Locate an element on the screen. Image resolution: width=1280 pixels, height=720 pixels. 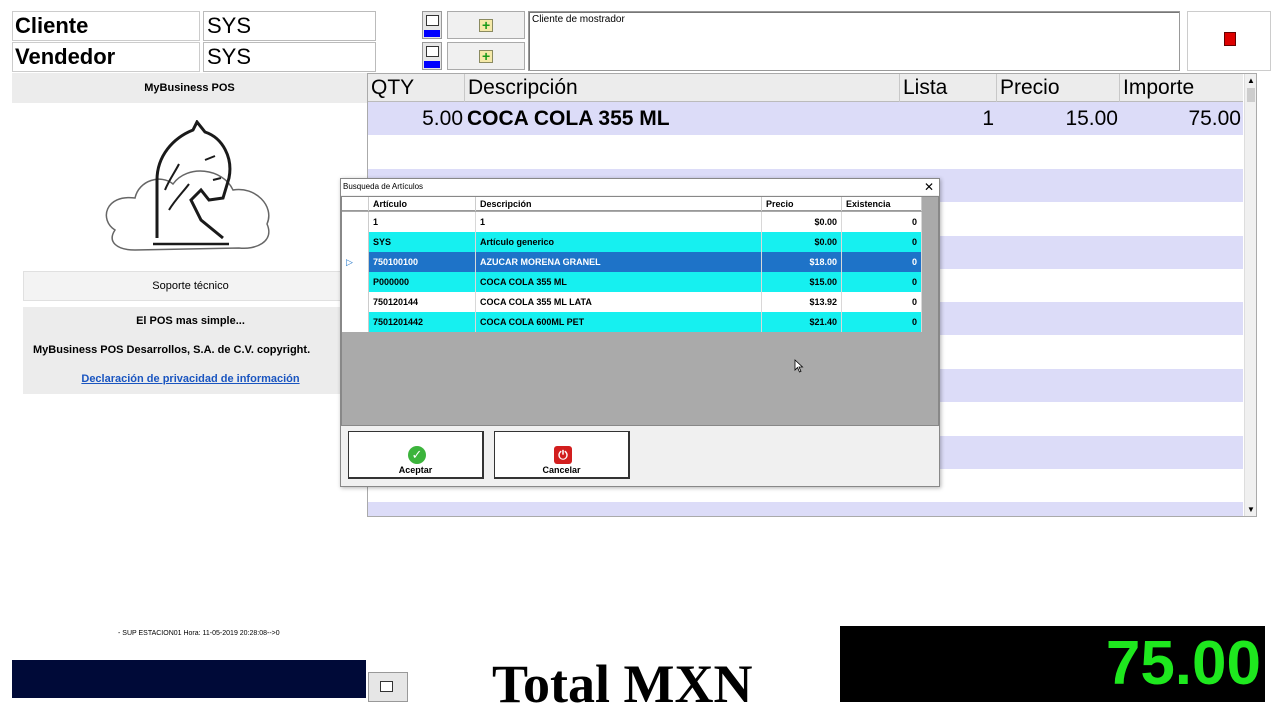
exit-door-icon is located at coordinates (1230, 39).